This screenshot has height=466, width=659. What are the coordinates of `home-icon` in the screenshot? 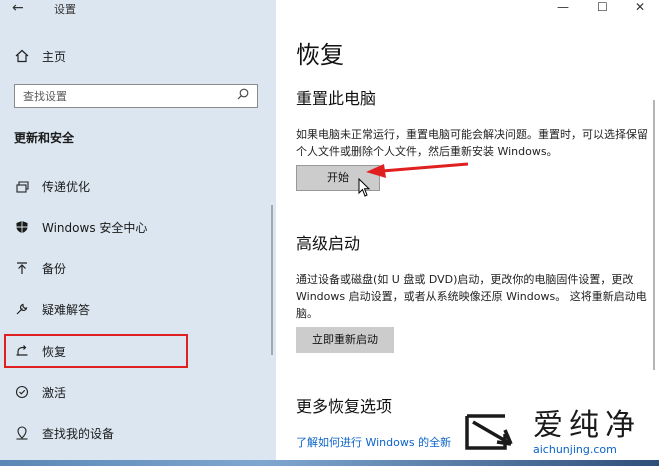 It's located at (22, 57).